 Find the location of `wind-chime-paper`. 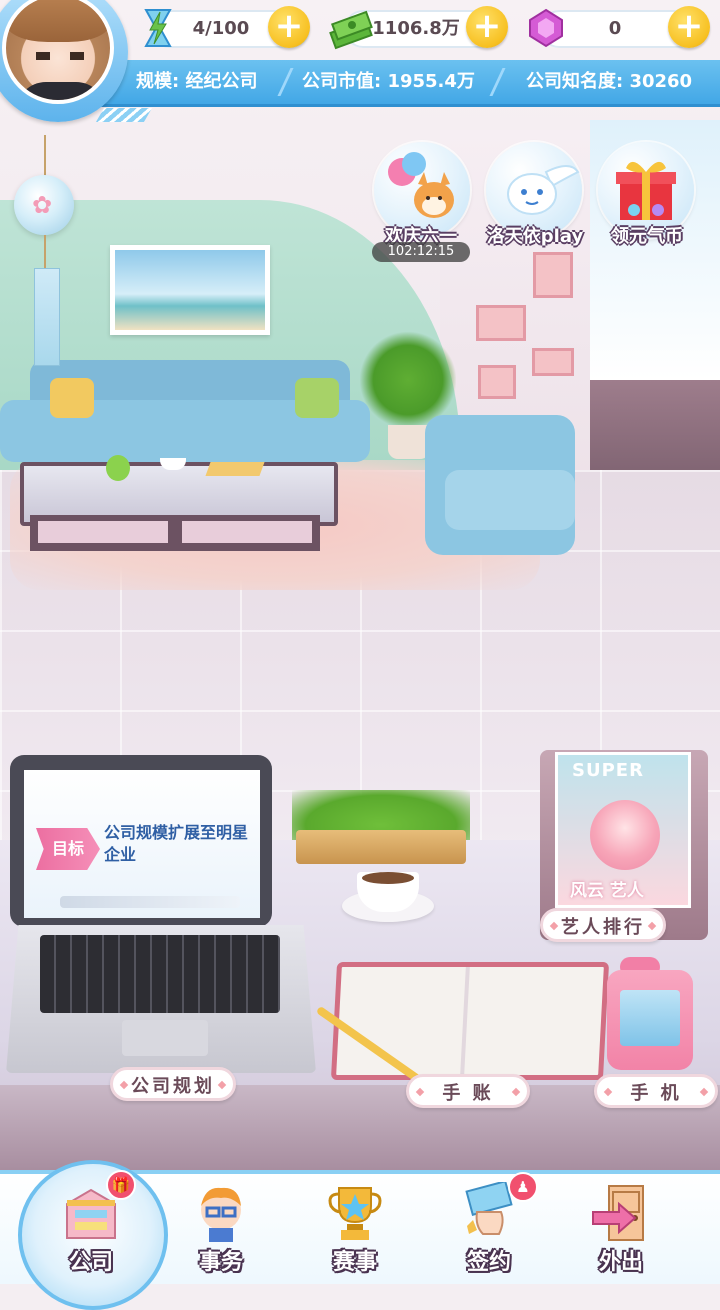

wind-chime-paper is located at coordinates (47, 317).